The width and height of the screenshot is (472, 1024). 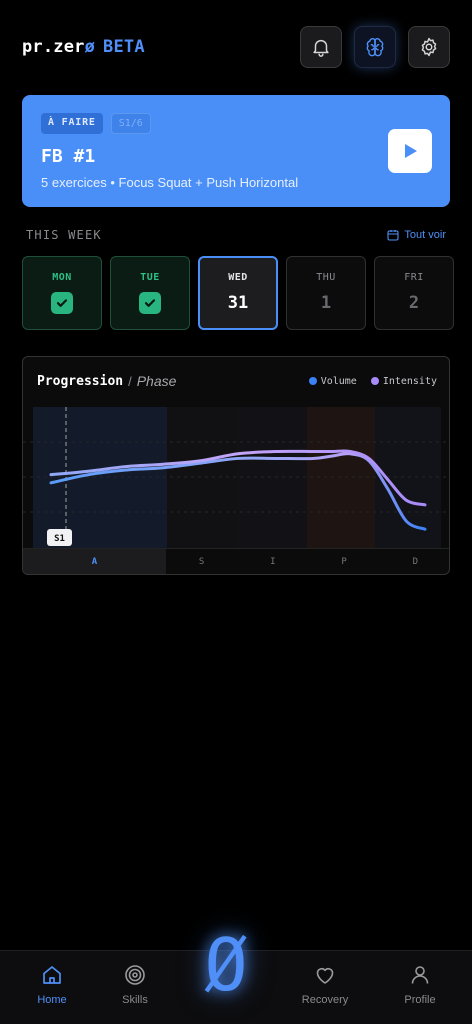 I want to click on day-mon: MON, so click(x=62, y=293).